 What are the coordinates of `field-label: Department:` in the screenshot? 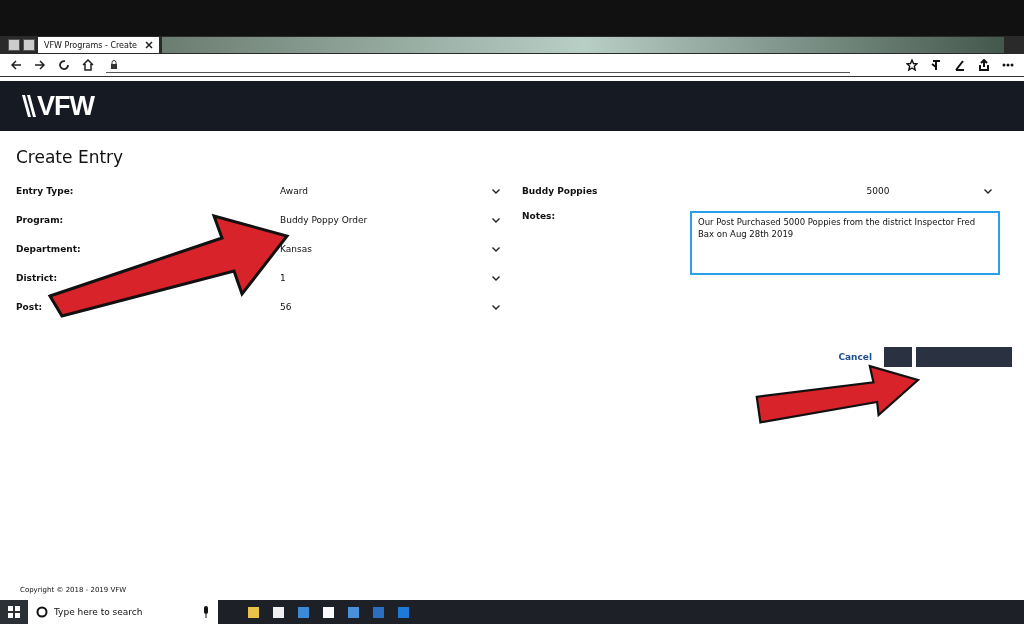 It's located at (49, 249).